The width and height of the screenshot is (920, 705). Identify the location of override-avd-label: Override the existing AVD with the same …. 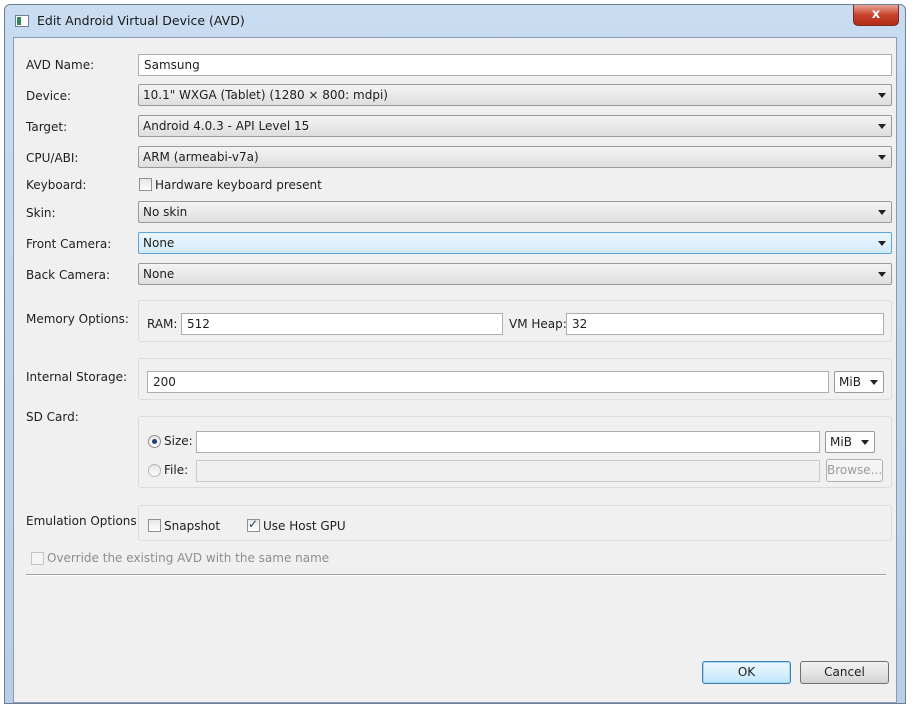
(188, 558).